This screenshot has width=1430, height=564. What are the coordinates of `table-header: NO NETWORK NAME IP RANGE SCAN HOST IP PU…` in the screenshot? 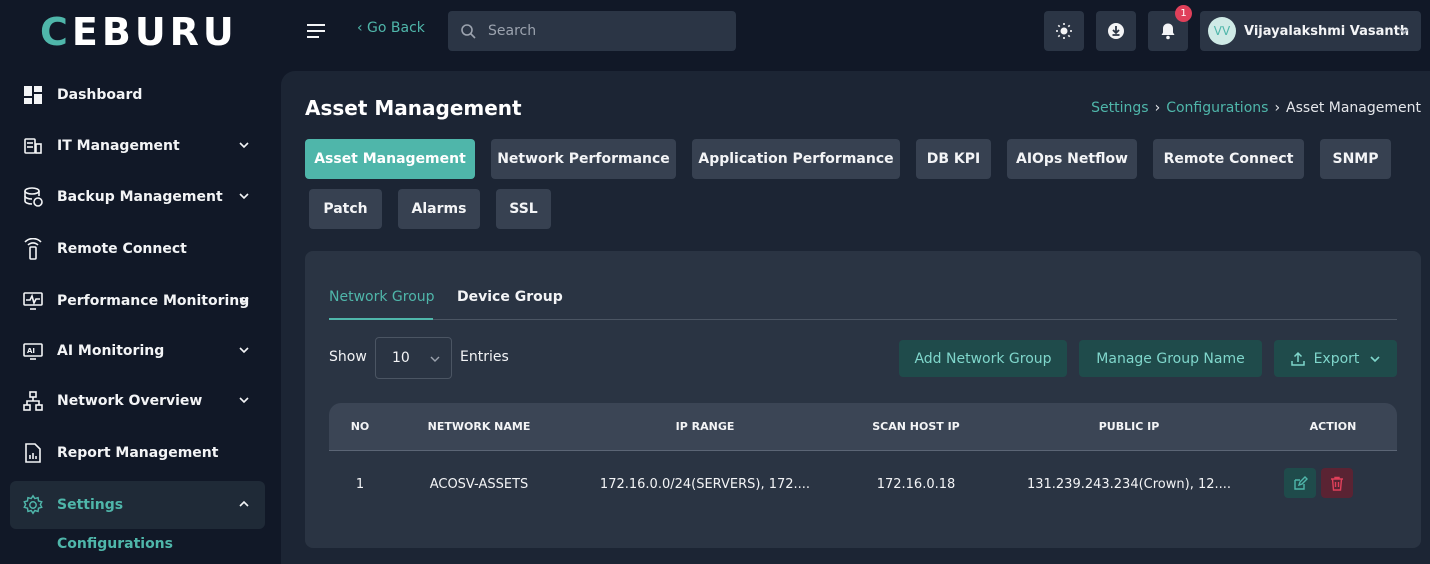 It's located at (863, 427).